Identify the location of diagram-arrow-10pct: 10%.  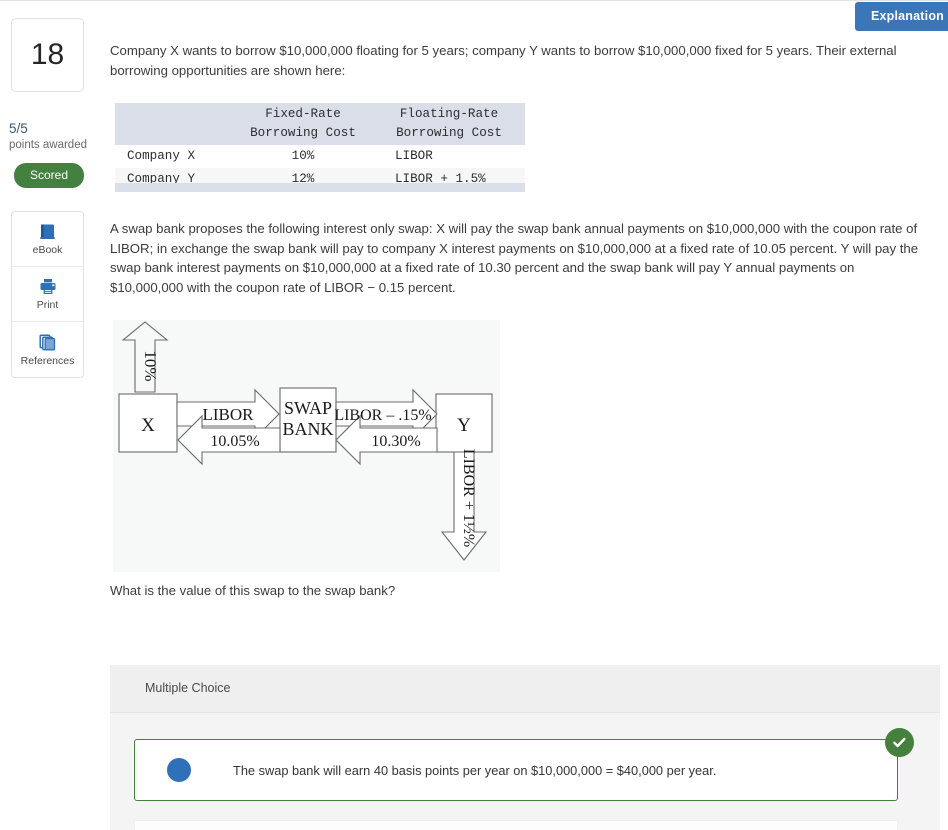
(150, 365).